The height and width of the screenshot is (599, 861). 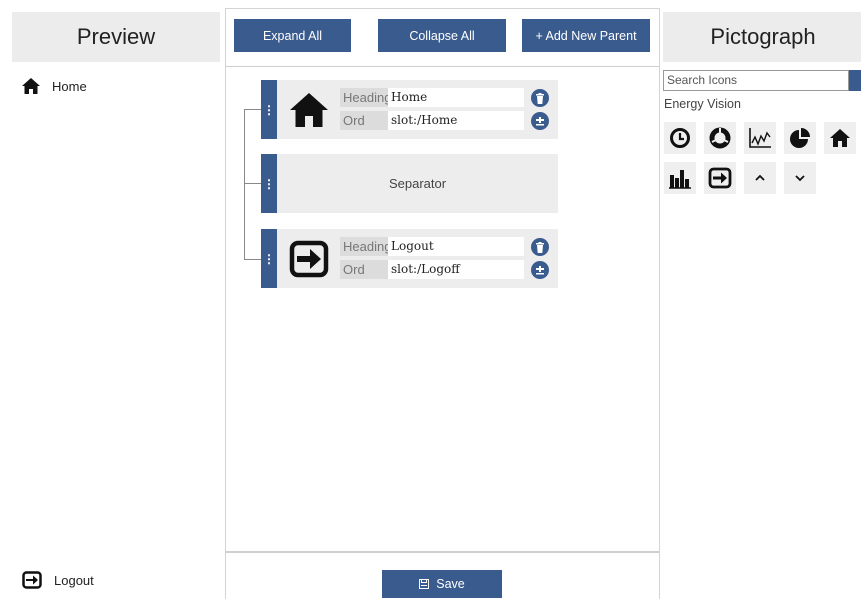 I want to click on search-icons-input: Search Icons, so click(x=756, y=80).